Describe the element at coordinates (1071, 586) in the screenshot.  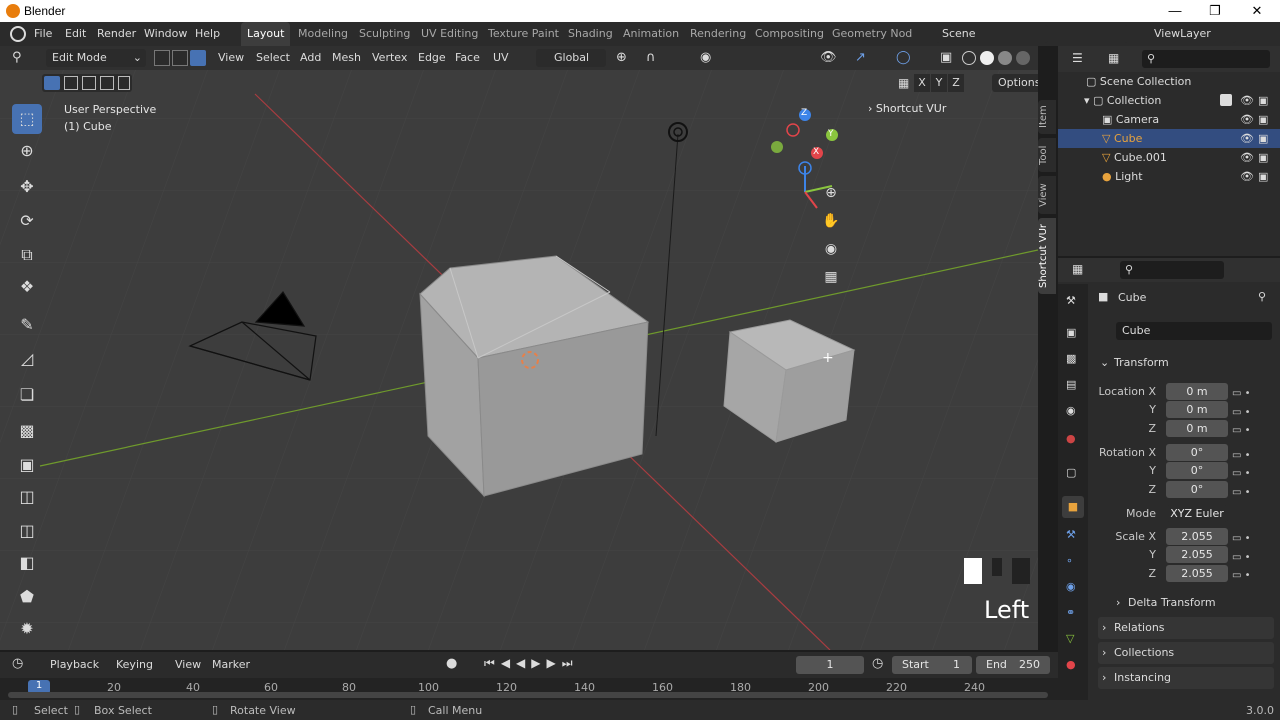
I see `physics-properties-icon: ◉` at that location.